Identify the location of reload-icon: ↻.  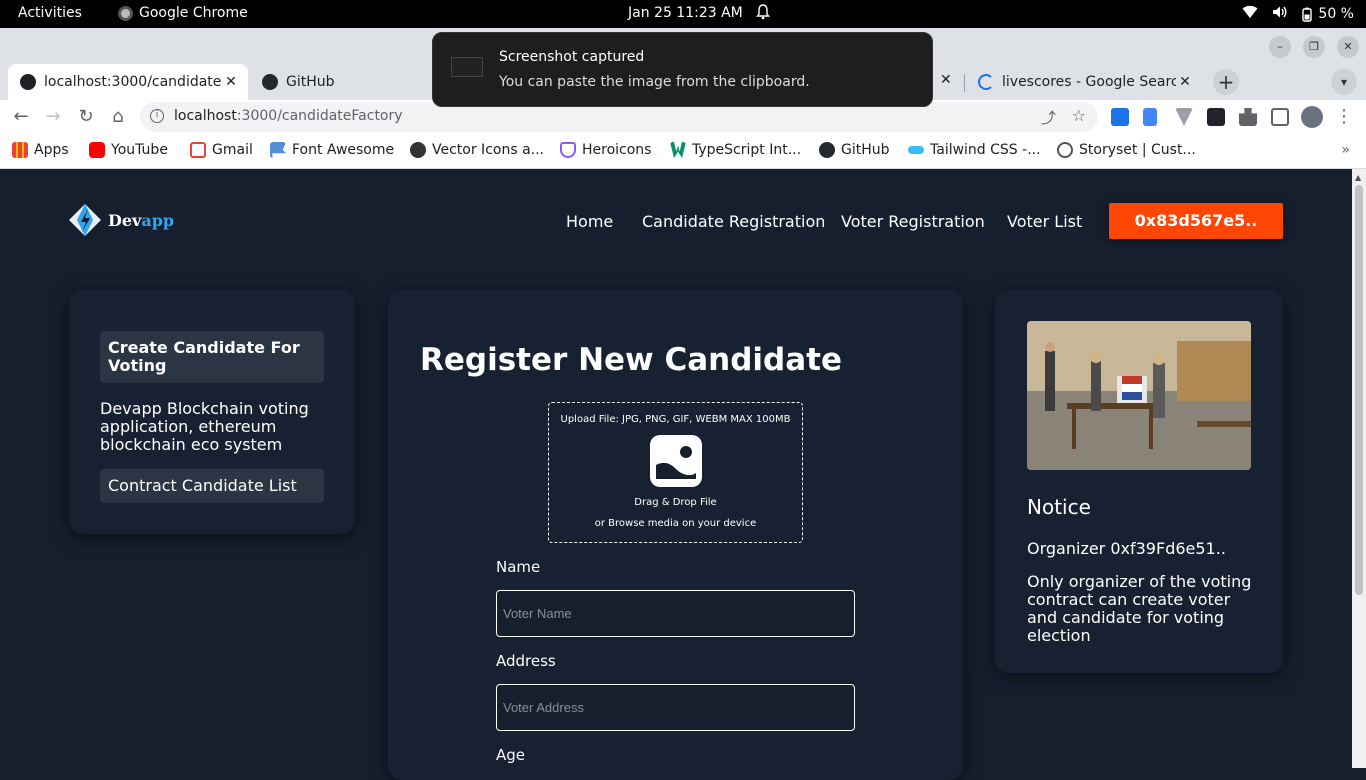
(86, 117).